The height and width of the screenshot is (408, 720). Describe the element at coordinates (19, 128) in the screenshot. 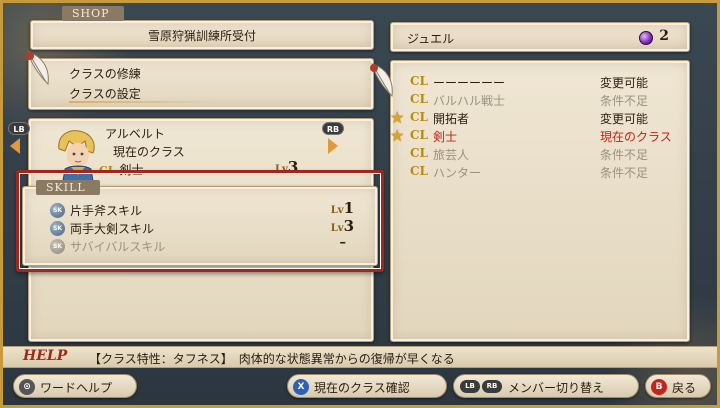

I see `lb-bumper-icon: LB` at that location.